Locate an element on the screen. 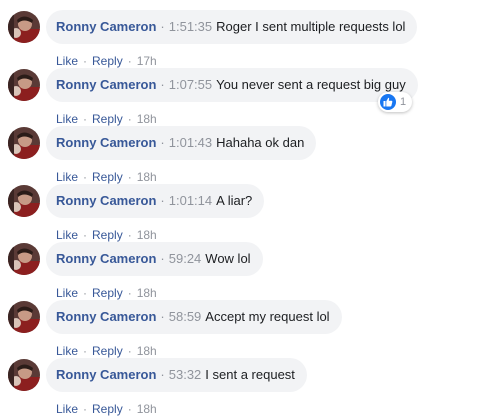  comment-text: I sent a request is located at coordinates (250, 374).